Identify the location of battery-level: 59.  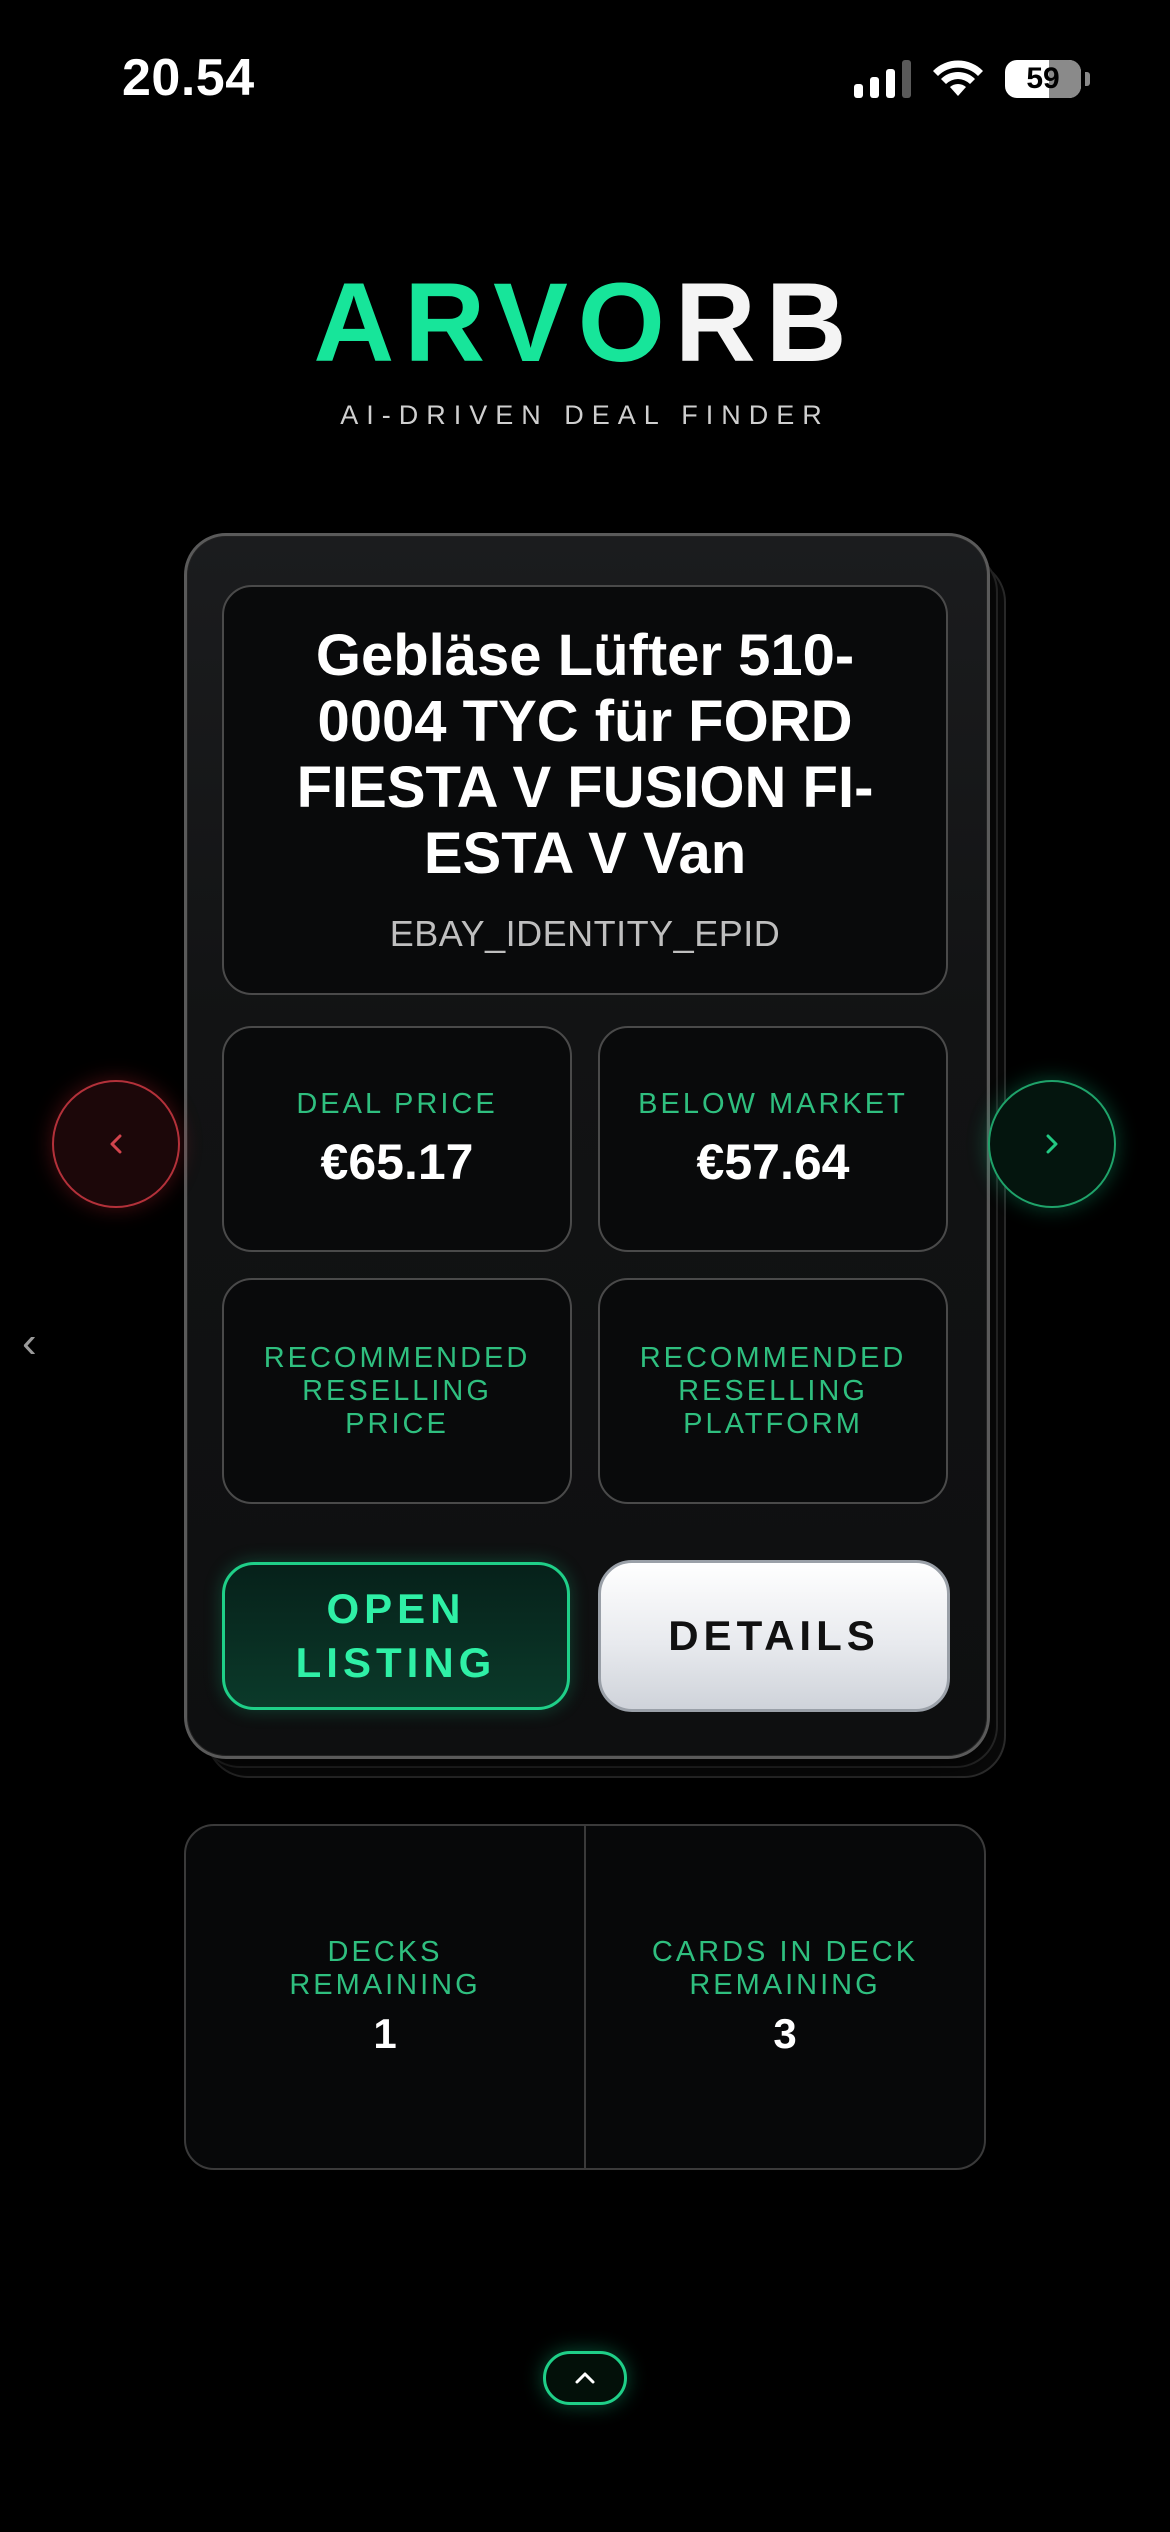
(1043, 78).